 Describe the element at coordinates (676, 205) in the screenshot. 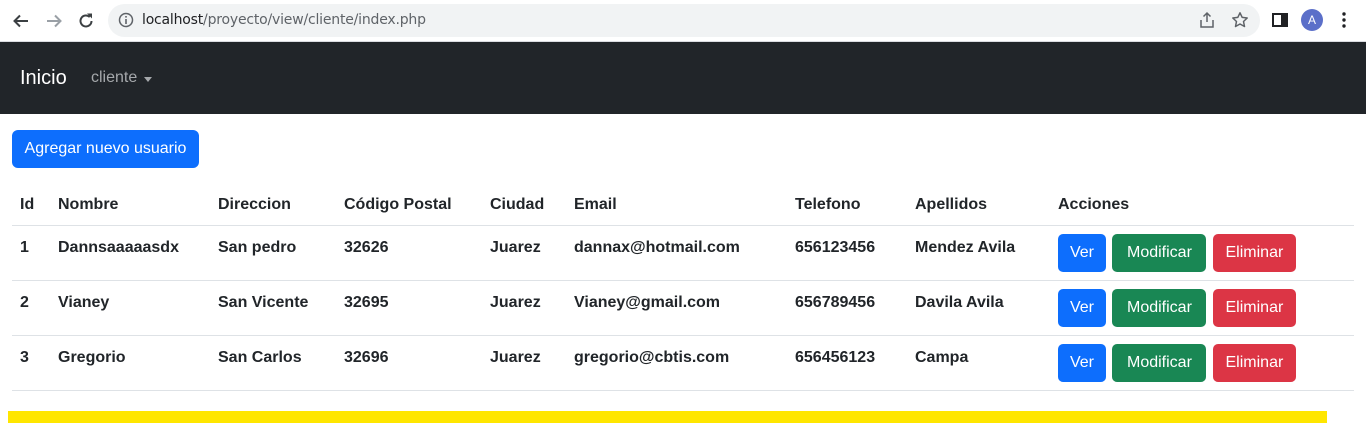

I see `header-email: Email` at that location.